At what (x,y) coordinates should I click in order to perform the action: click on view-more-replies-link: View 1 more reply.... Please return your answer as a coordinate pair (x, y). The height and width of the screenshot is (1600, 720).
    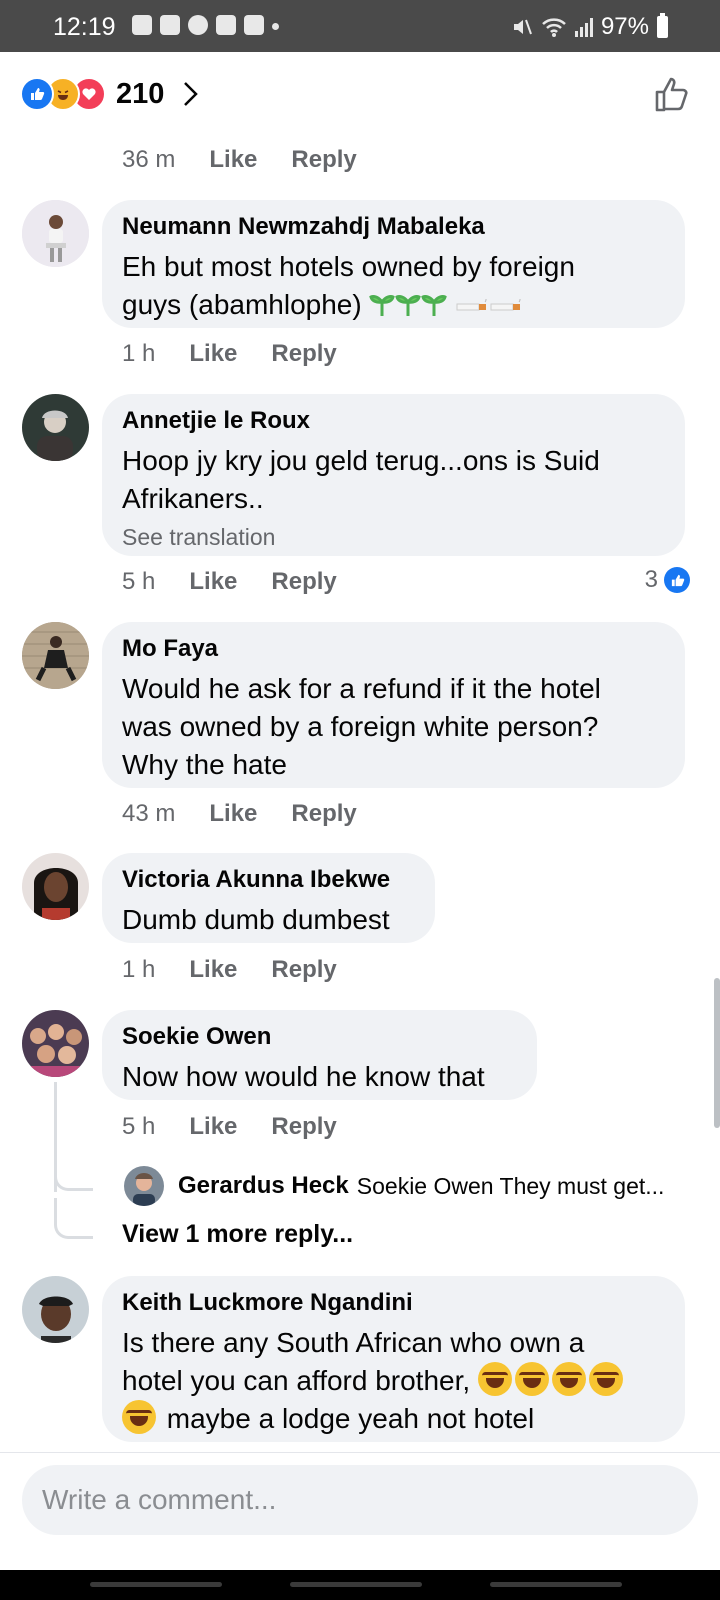
    Looking at the image, I should click on (237, 1234).